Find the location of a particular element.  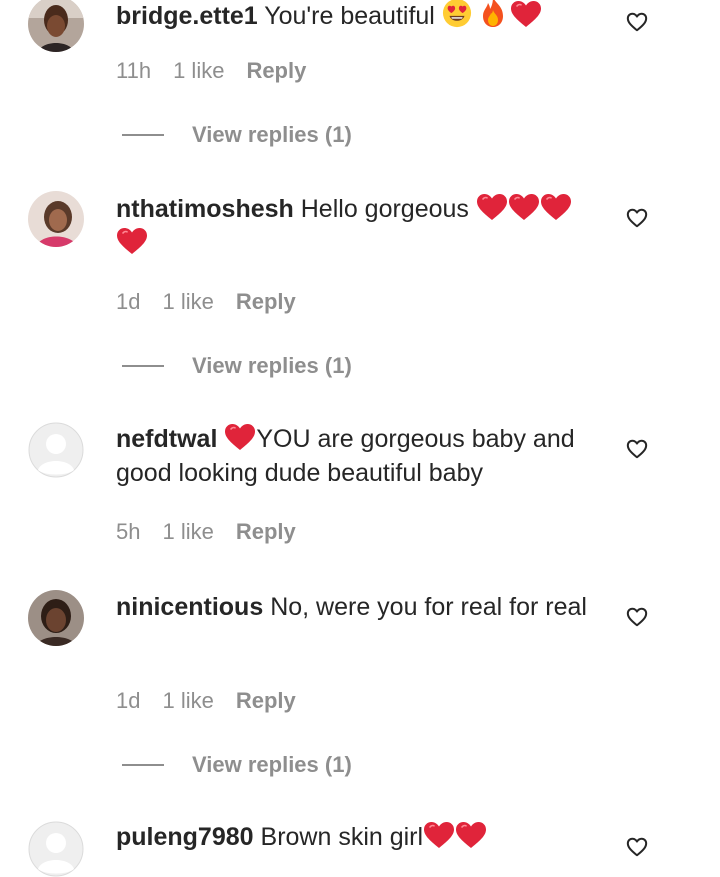

comment-body: puleng7980 Brown skin girl is located at coordinates (361, 837).